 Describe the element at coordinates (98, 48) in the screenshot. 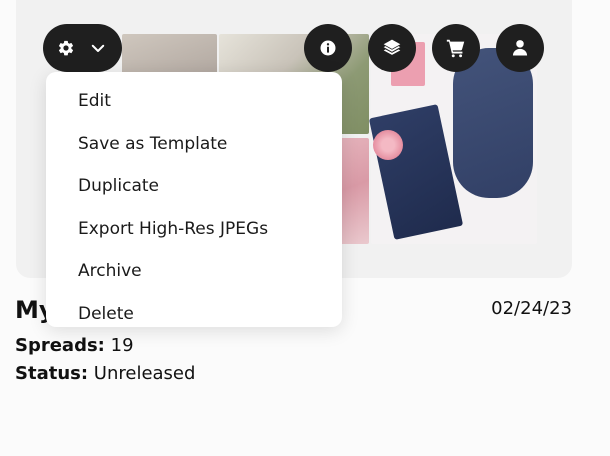

I see `chevron-down-icon` at that location.